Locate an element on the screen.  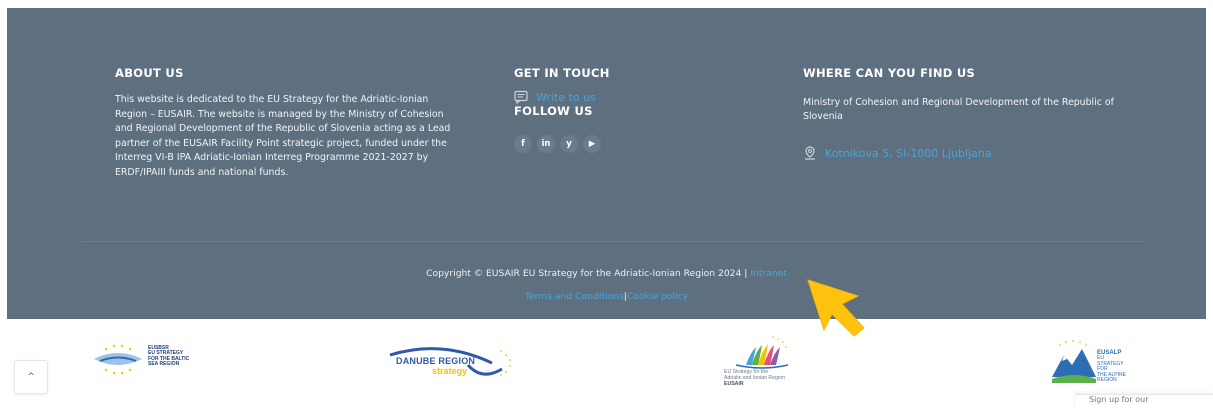
intranet-link: Intranet is located at coordinates (768, 273).